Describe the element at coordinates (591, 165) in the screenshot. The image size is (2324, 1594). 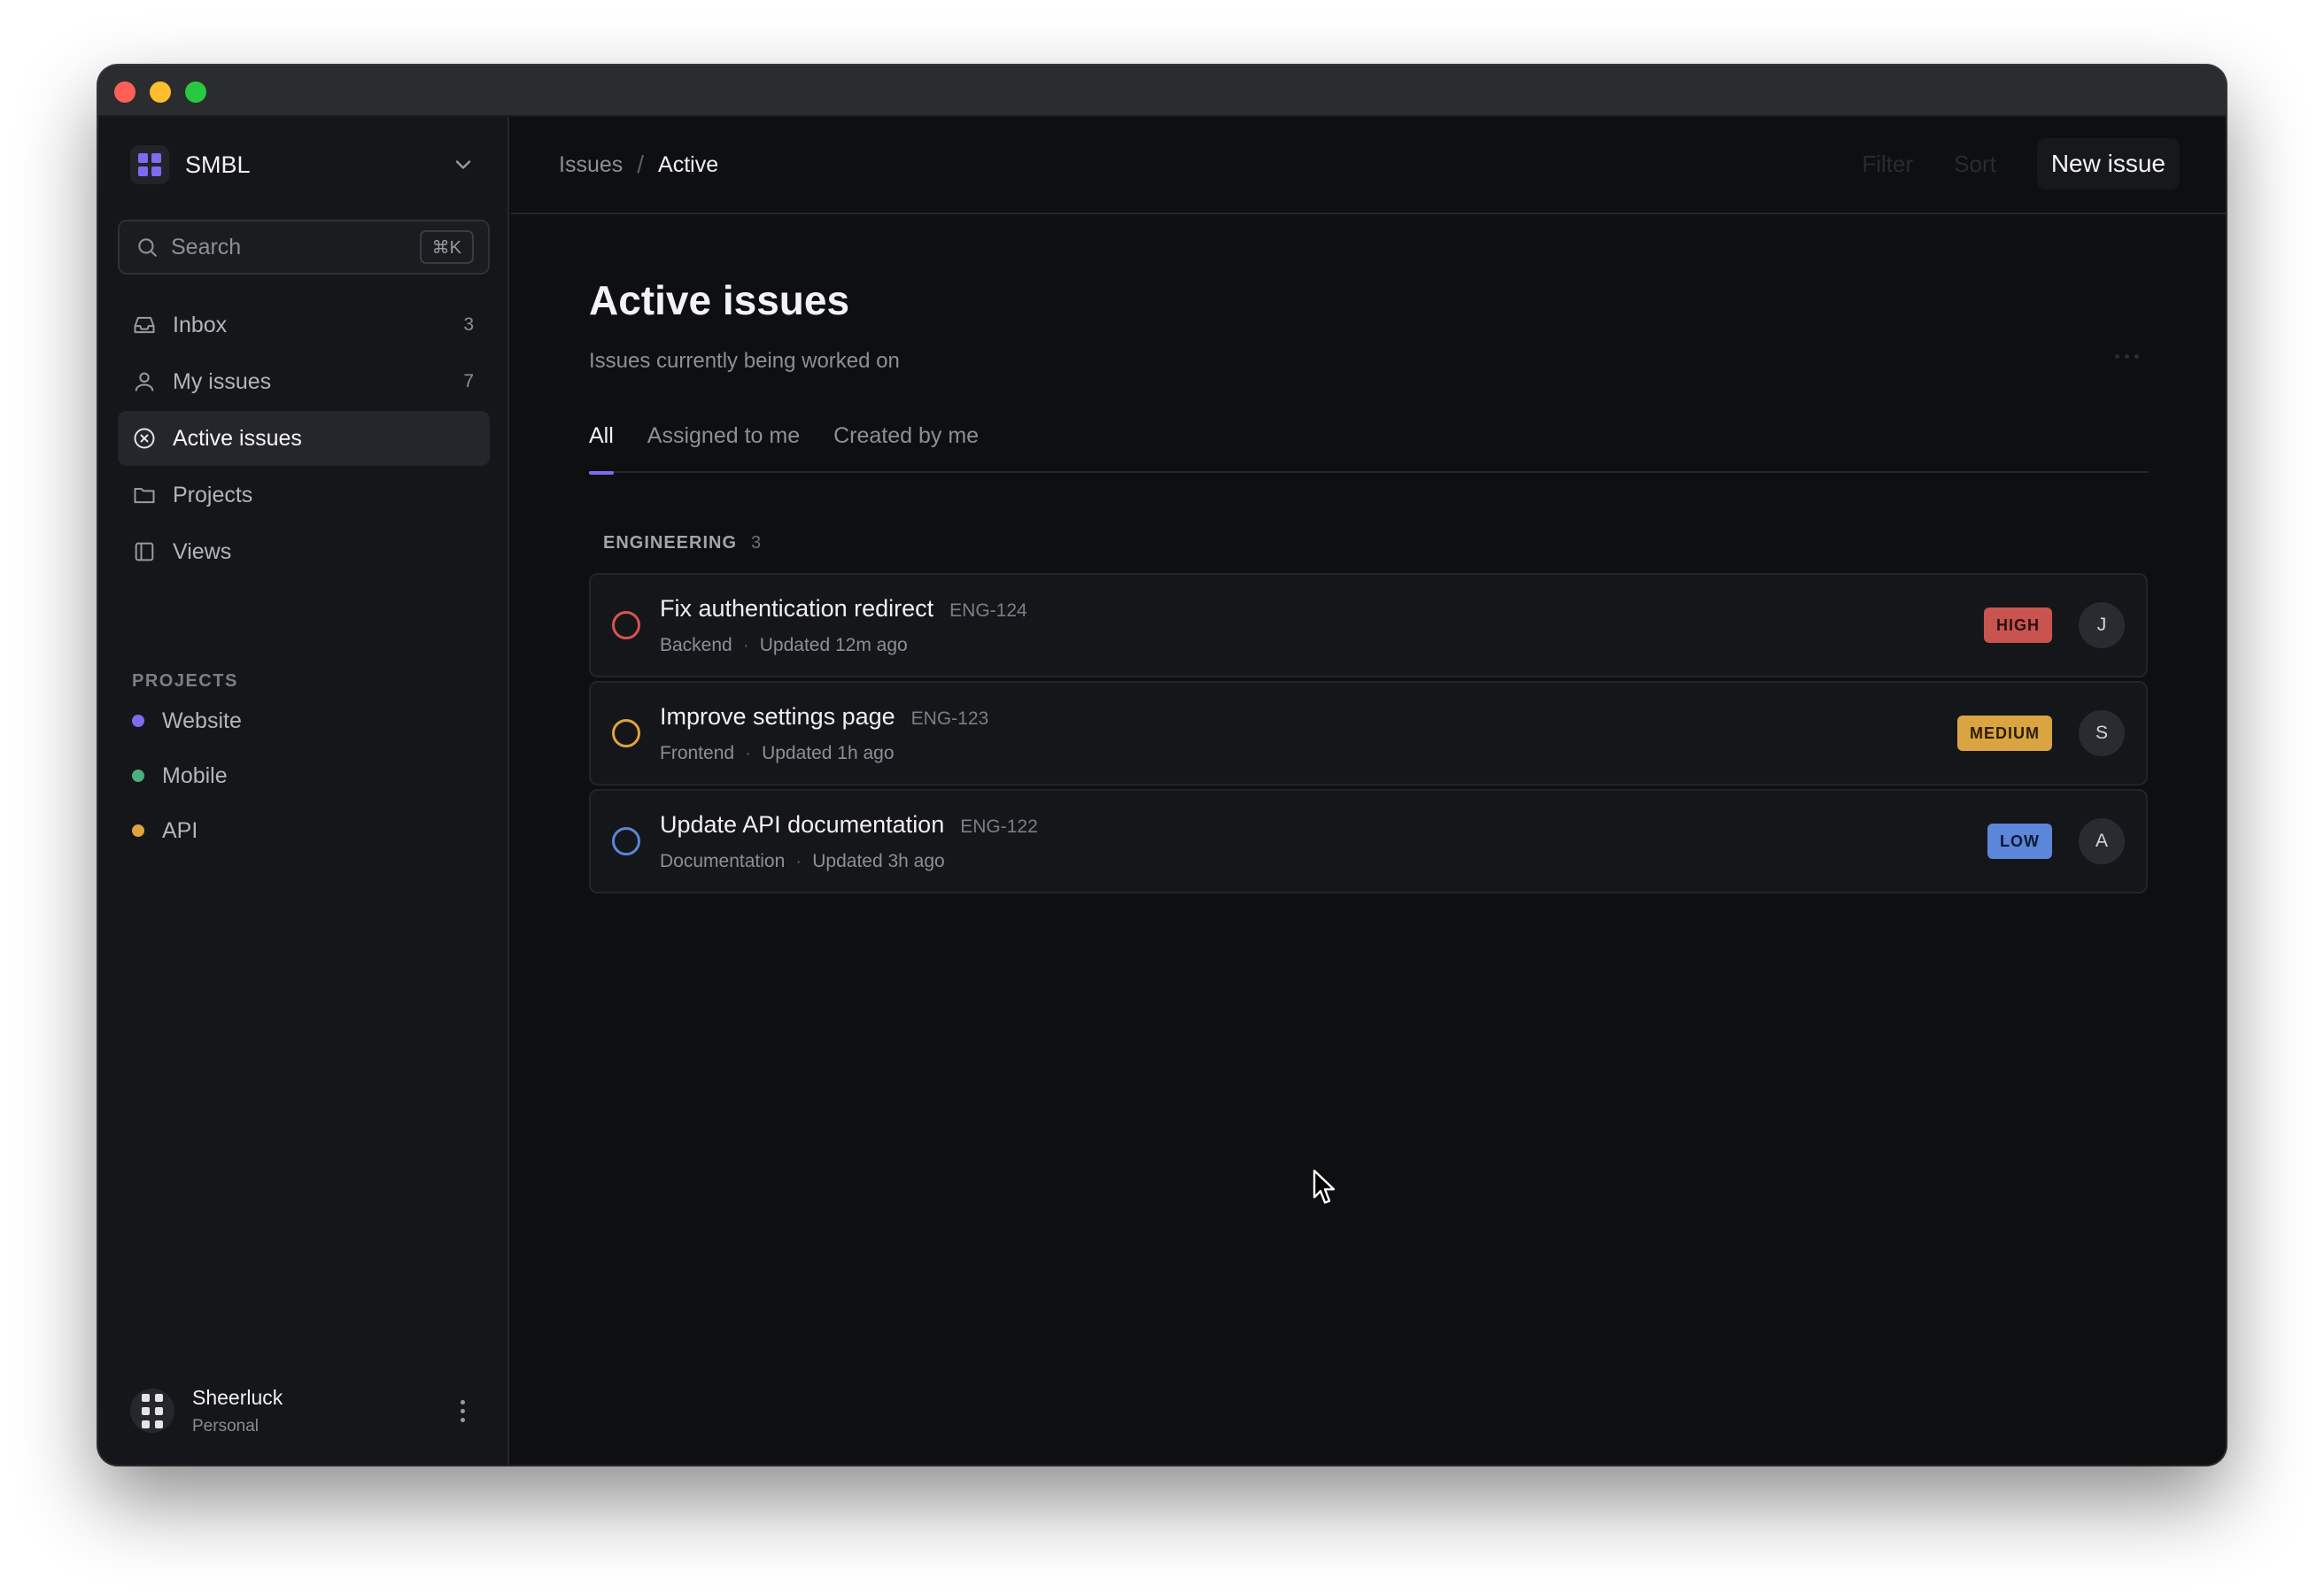
I see `breadcrumb-issues: Issues` at that location.